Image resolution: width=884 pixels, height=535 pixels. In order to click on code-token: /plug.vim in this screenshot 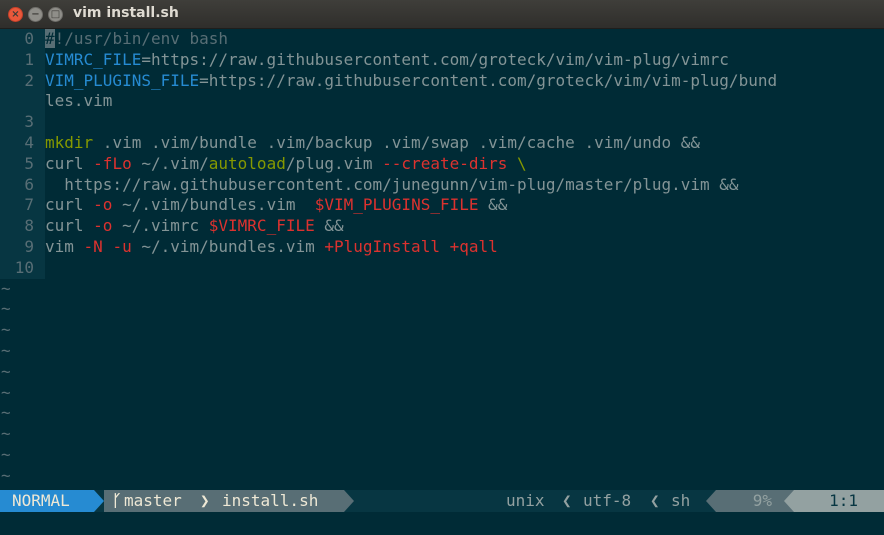, I will do `click(334, 163)`.